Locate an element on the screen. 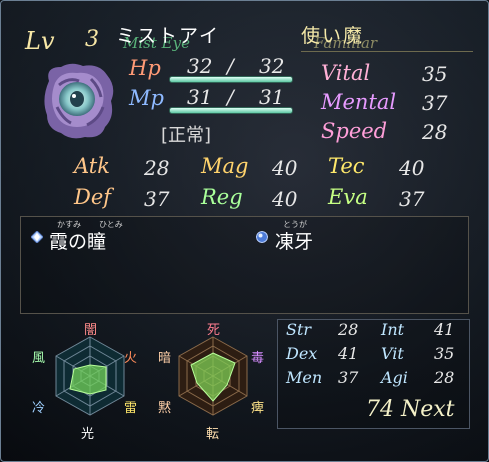 The width and height of the screenshot is (489, 462). element-wind: 風 is located at coordinates (39, 358).